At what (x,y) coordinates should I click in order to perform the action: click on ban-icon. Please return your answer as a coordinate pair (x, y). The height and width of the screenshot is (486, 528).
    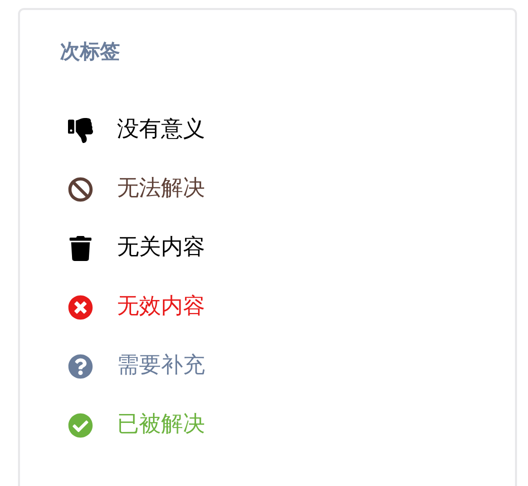
    Looking at the image, I should click on (80, 189).